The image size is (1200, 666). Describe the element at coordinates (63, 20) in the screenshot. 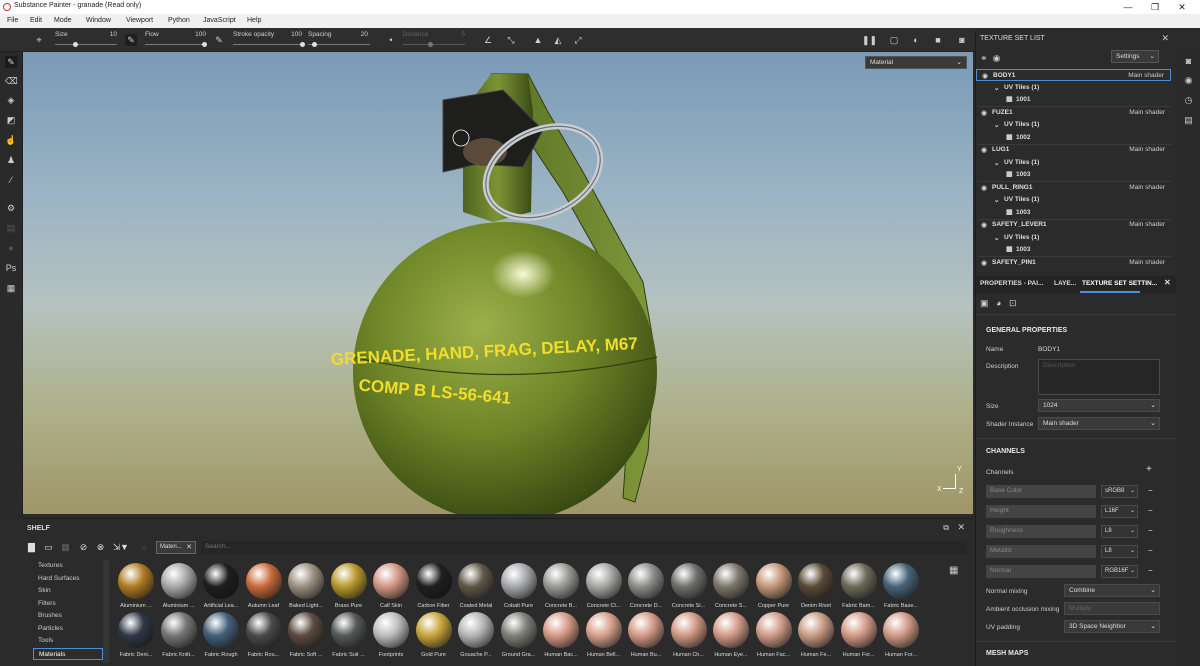

I see `menu-mode: Mode` at that location.